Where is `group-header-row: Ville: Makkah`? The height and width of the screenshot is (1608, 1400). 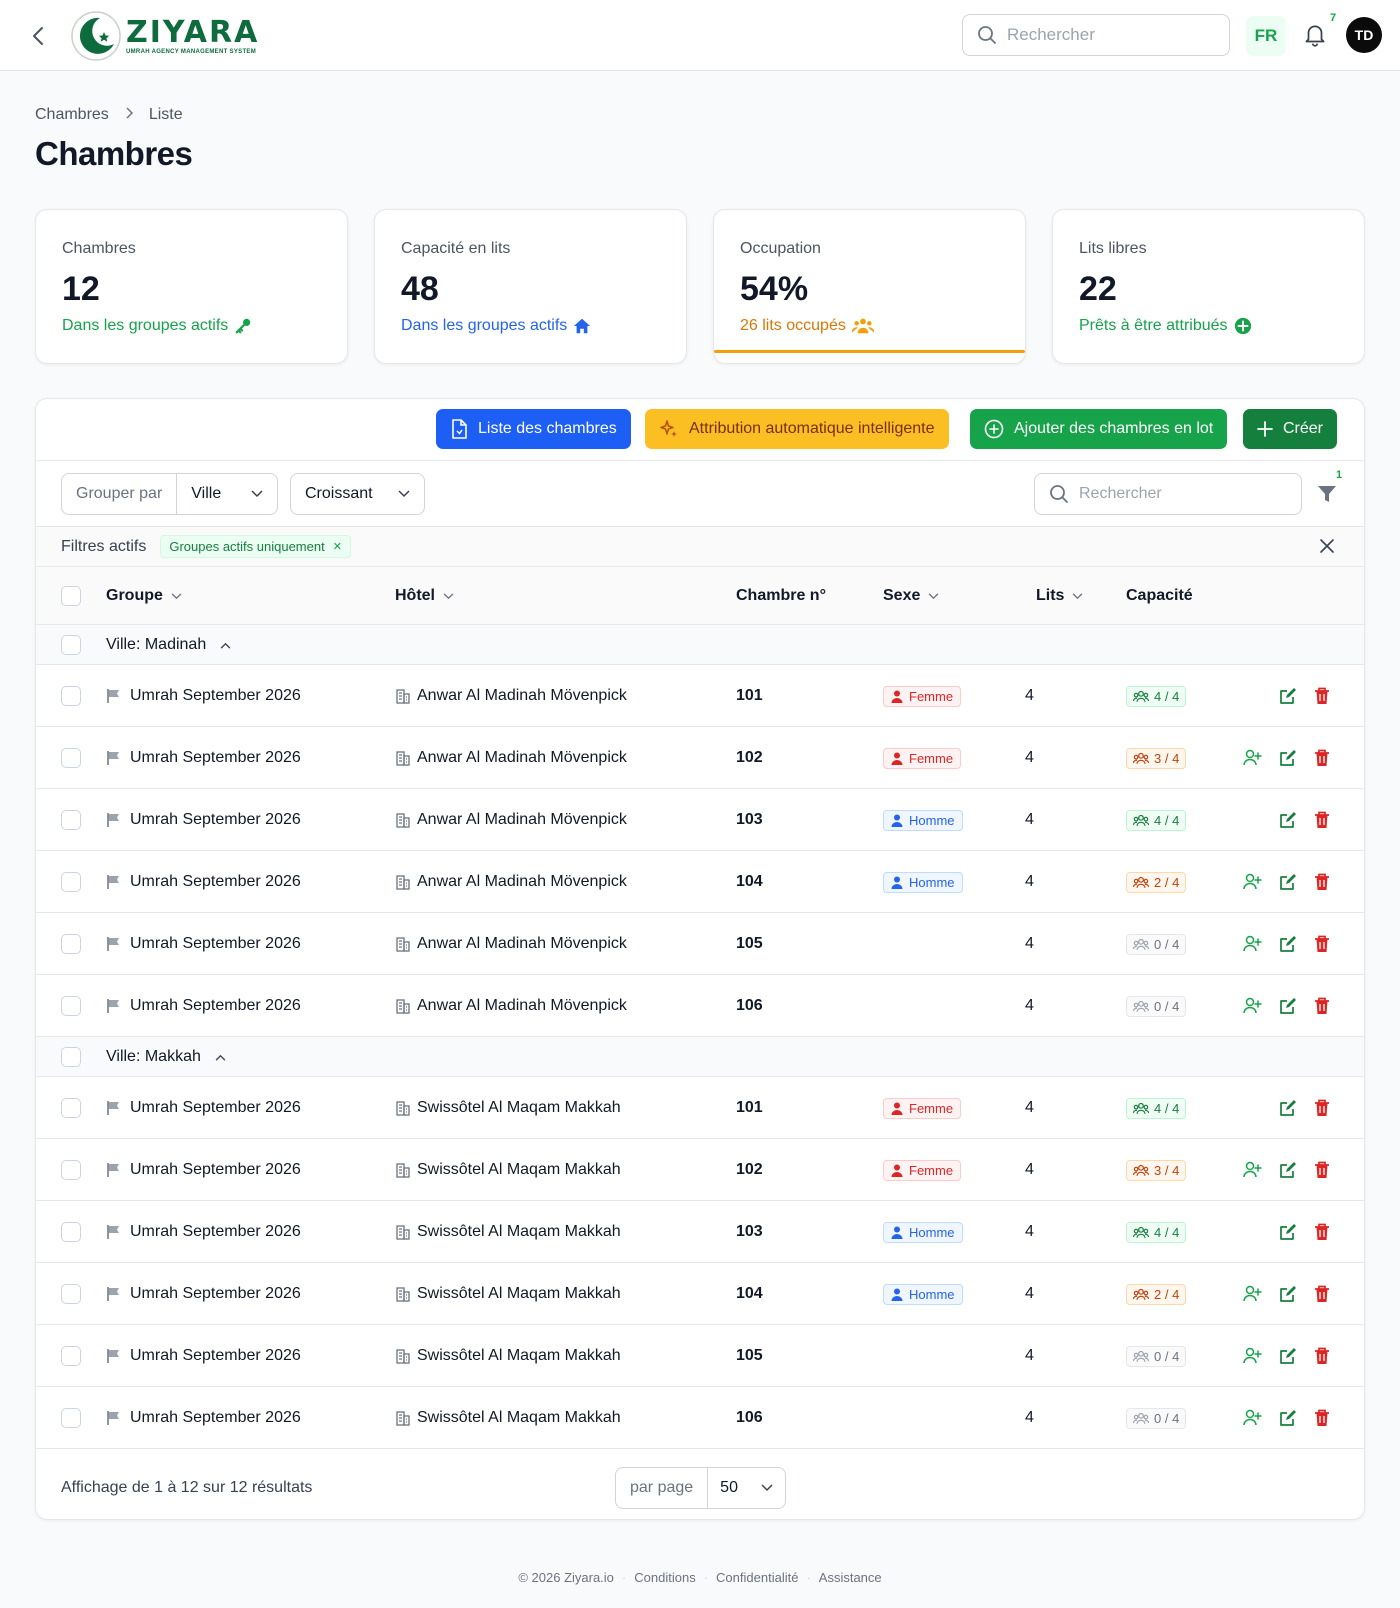
group-header-row: Ville: Makkah is located at coordinates (700, 1057).